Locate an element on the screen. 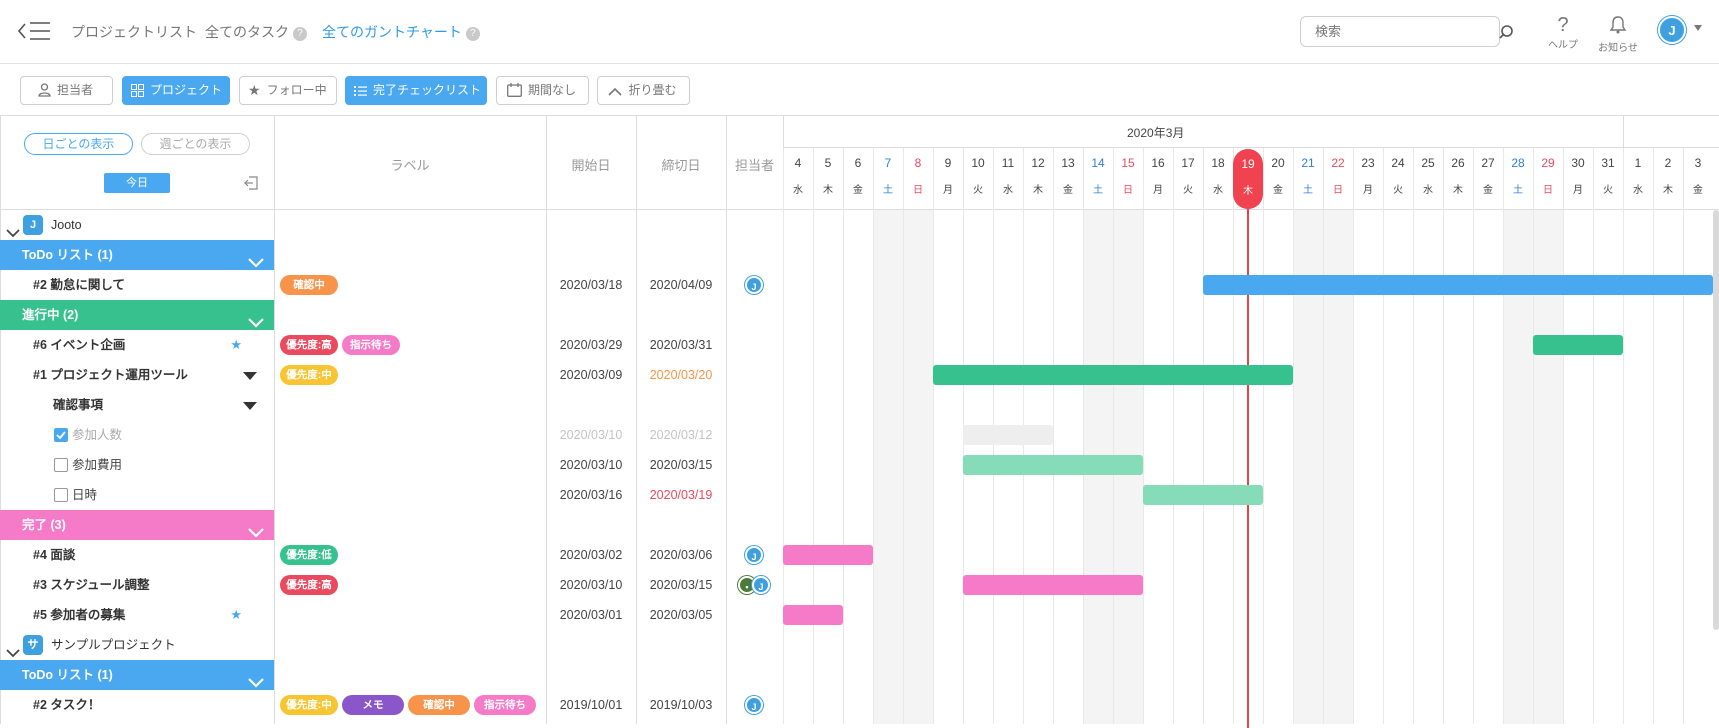  done-checklist-toggle-button: 完了チェックリスト is located at coordinates (416, 90).